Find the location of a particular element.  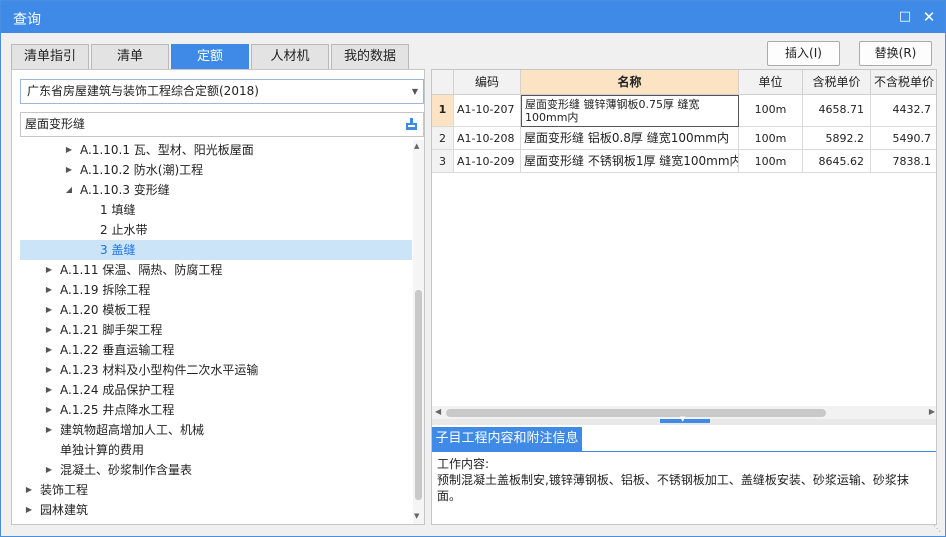

cell-name: 屋面变形缝 铝板0.8厚 缝宽100mm内 is located at coordinates (630, 138).